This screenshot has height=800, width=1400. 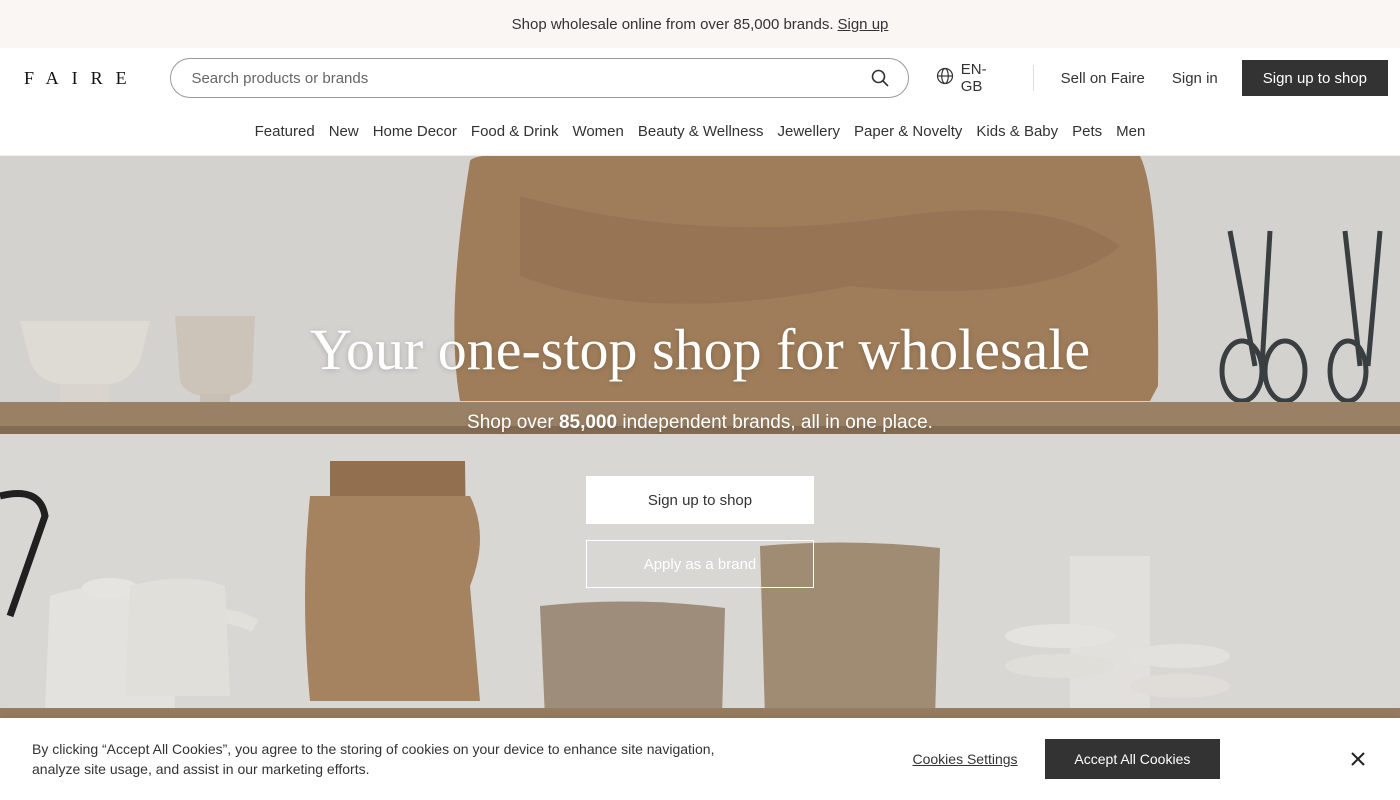 What do you see at coordinates (344, 131) in the screenshot?
I see `category-new: New` at bounding box center [344, 131].